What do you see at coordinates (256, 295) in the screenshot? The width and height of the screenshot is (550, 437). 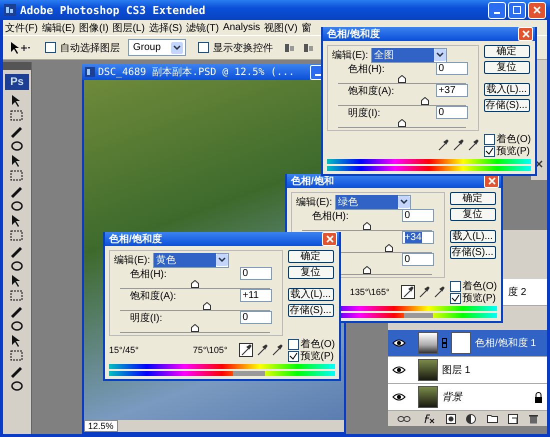 I see `value-field: +11` at bounding box center [256, 295].